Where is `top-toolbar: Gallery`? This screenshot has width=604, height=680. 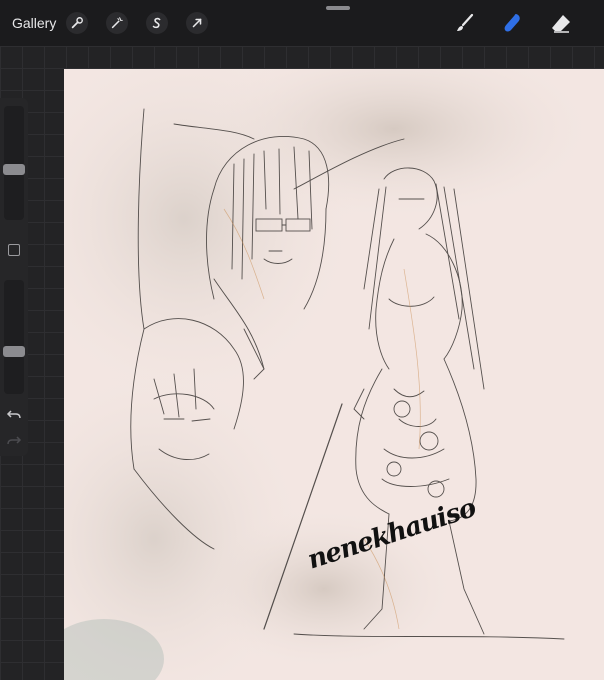 top-toolbar: Gallery is located at coordinates (302, 23).